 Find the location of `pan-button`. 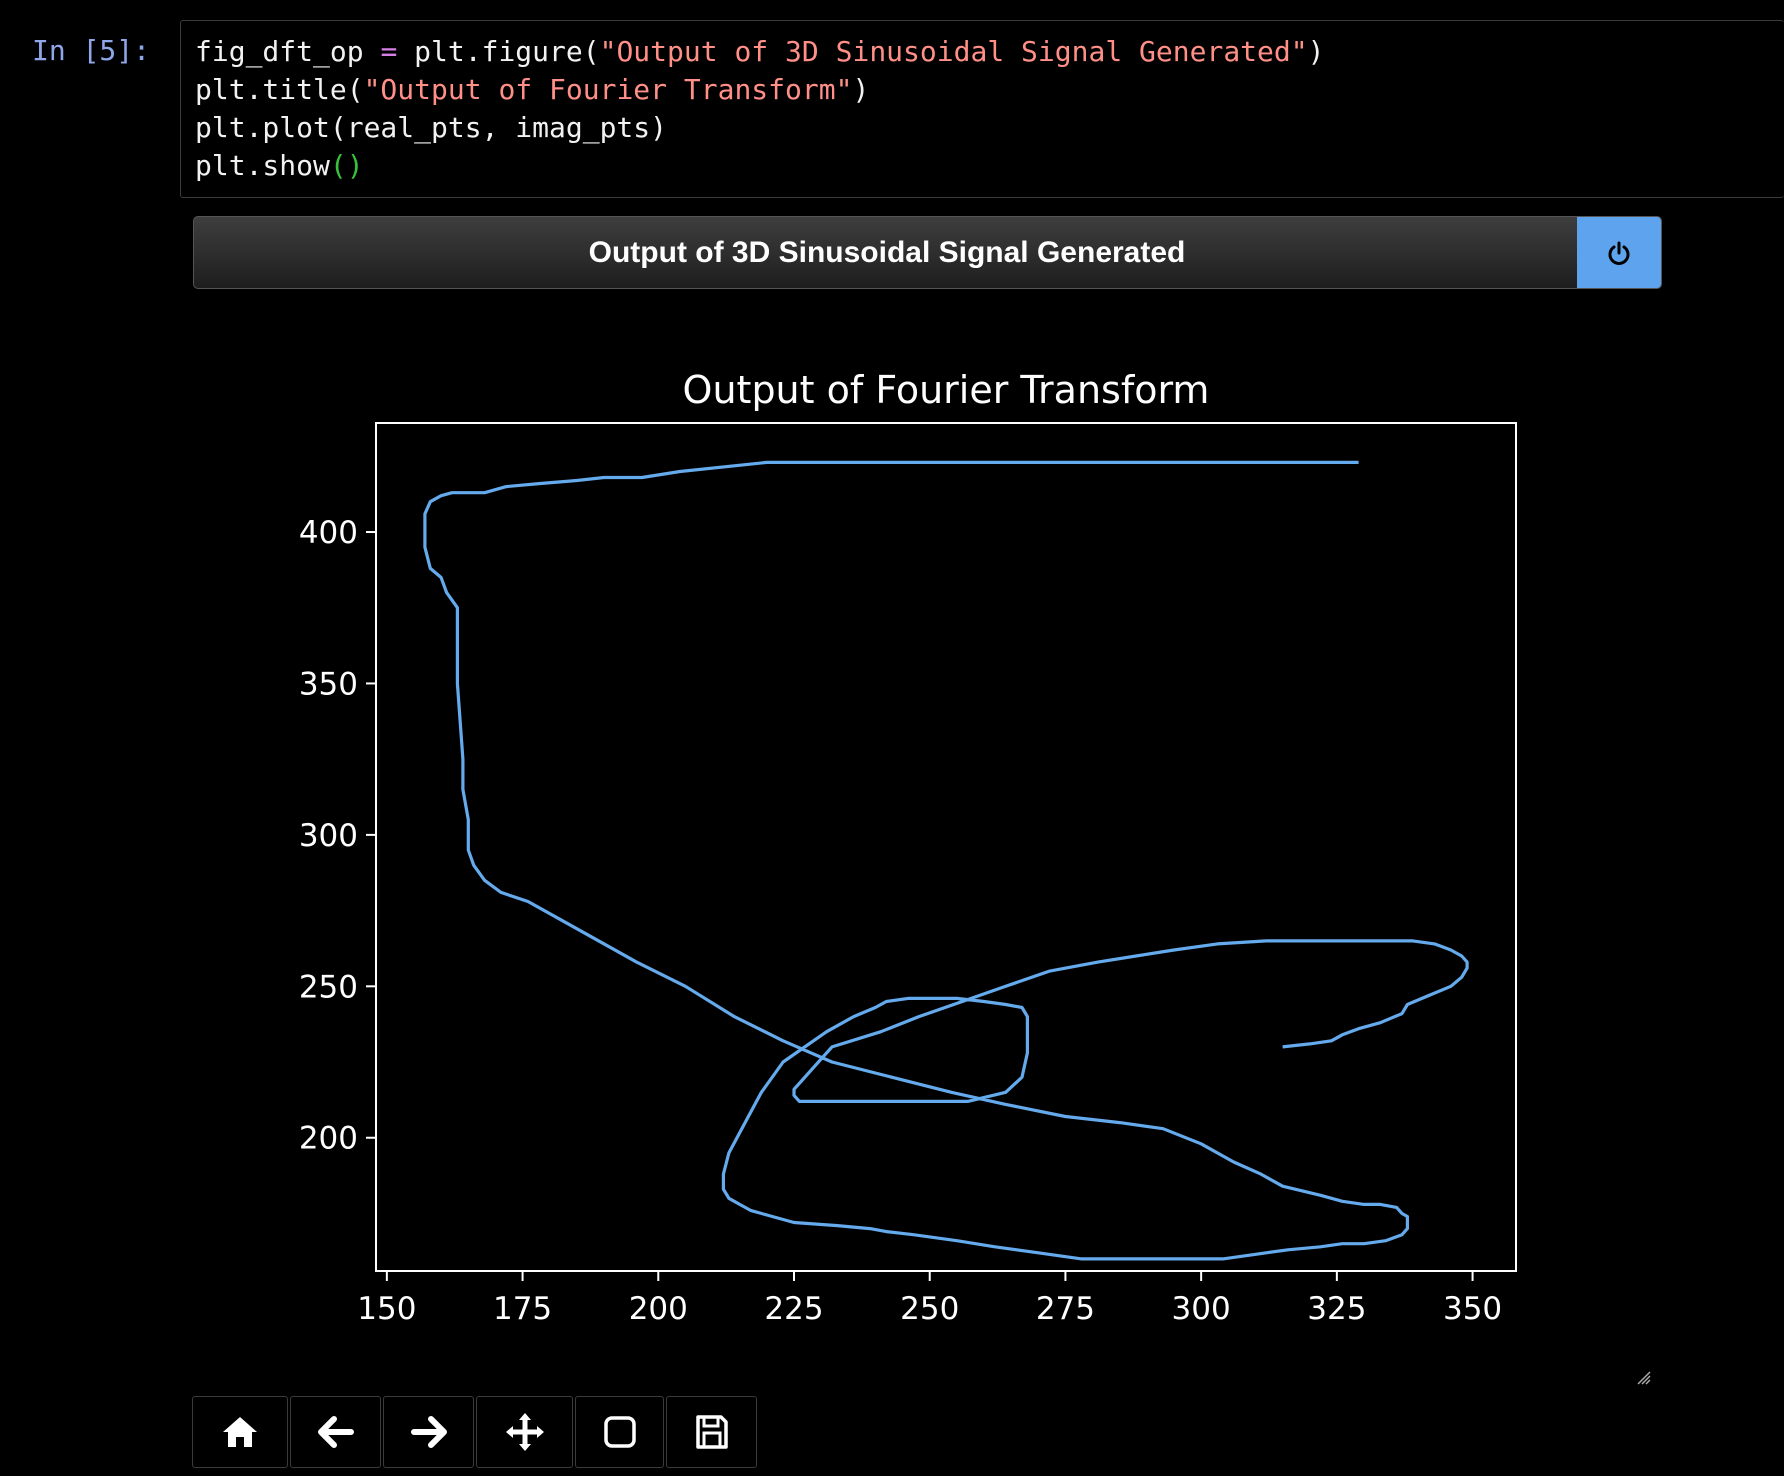

pan-button is located at coordinates (524, 1432).